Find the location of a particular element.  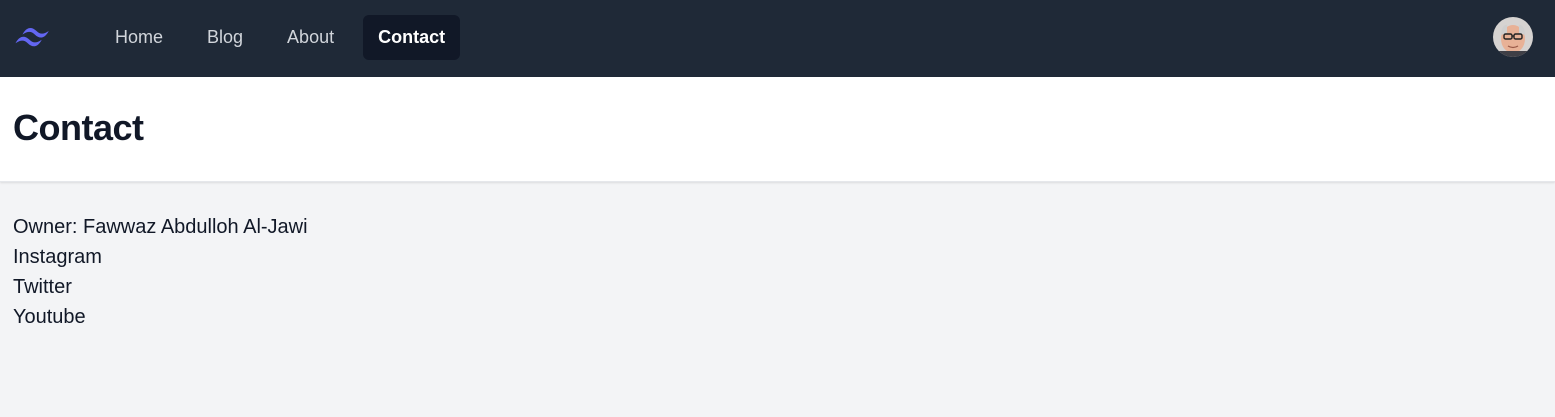

youtube-link: Youtube is located at coordinates (160, 317).